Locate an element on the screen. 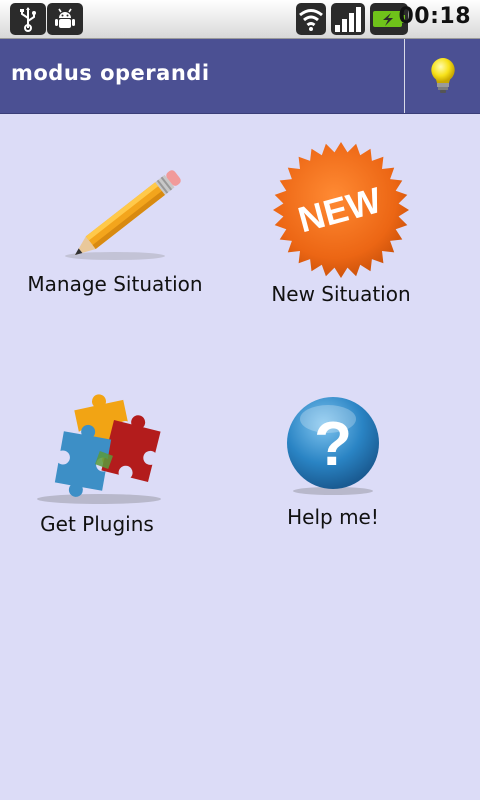 The image size is (480, 800). usb-icon is located at coordinates (28, 19).